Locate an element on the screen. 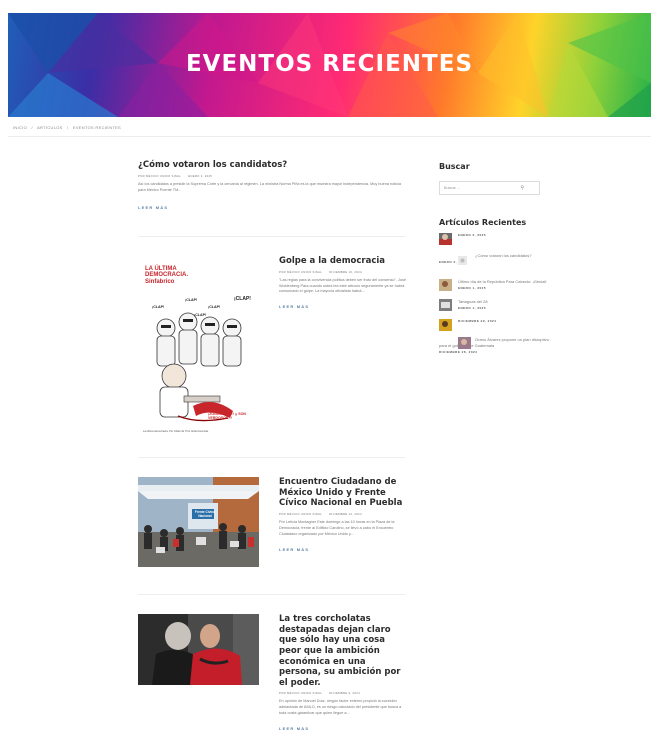 The width and height of the screenshot is (657, 754). post-meta: Por México Unido Sinal Diciembre 9, 2024 is located at coordinates (343, 693).